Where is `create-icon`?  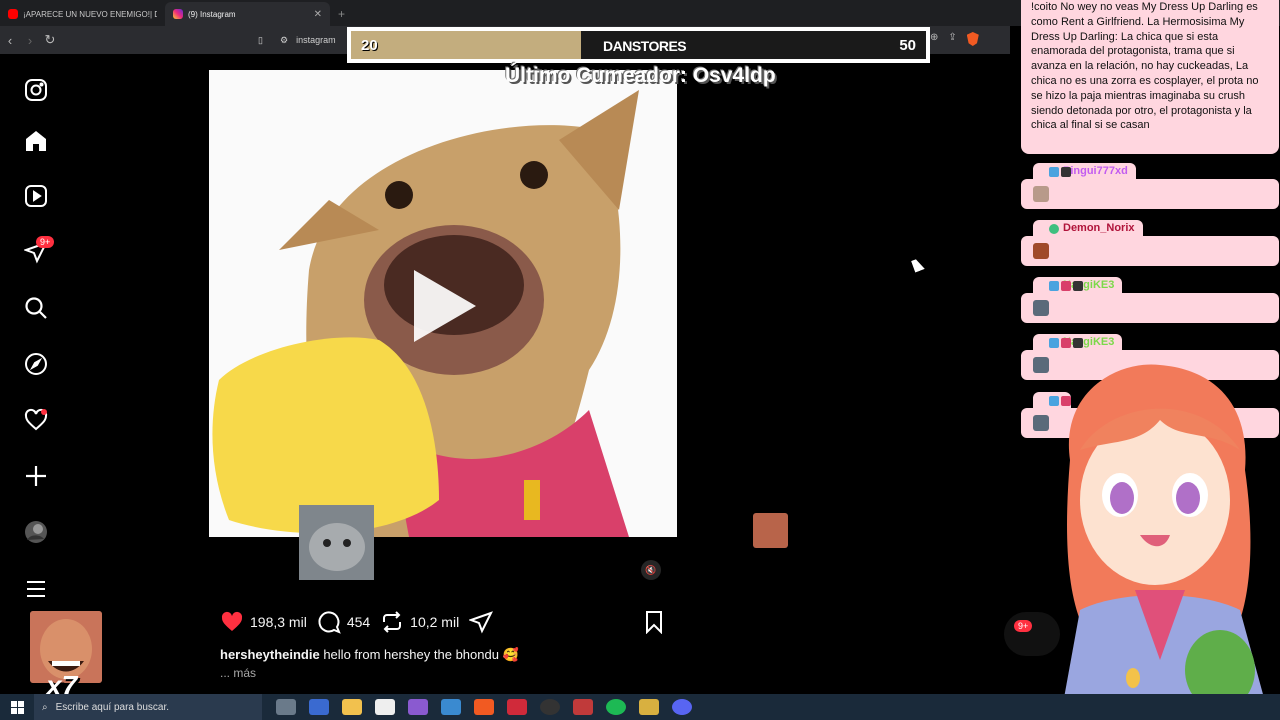
create-icon is located at coordinates (36, 476).